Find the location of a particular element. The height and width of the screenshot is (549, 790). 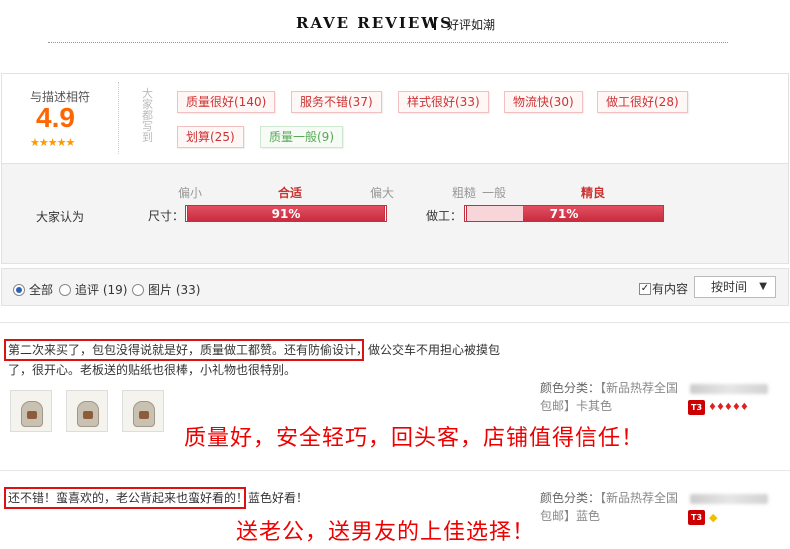

section-subtitle: 好评如潮 is located at coordinates (471, 25).